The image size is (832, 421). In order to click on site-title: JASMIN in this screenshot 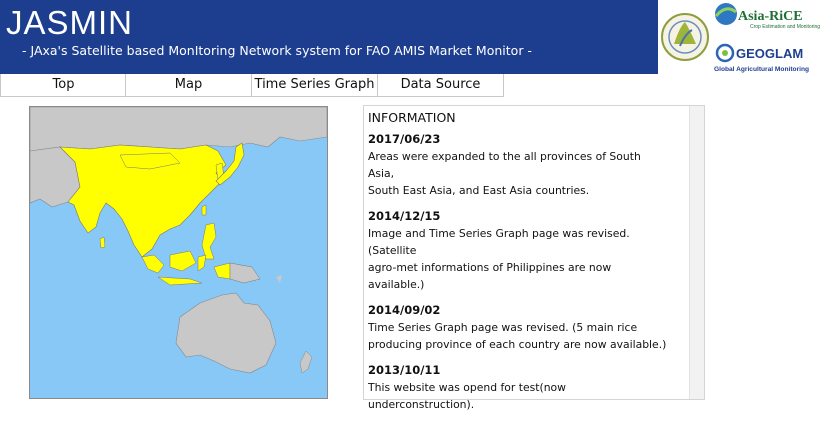, I will do `click(70, 22)`.